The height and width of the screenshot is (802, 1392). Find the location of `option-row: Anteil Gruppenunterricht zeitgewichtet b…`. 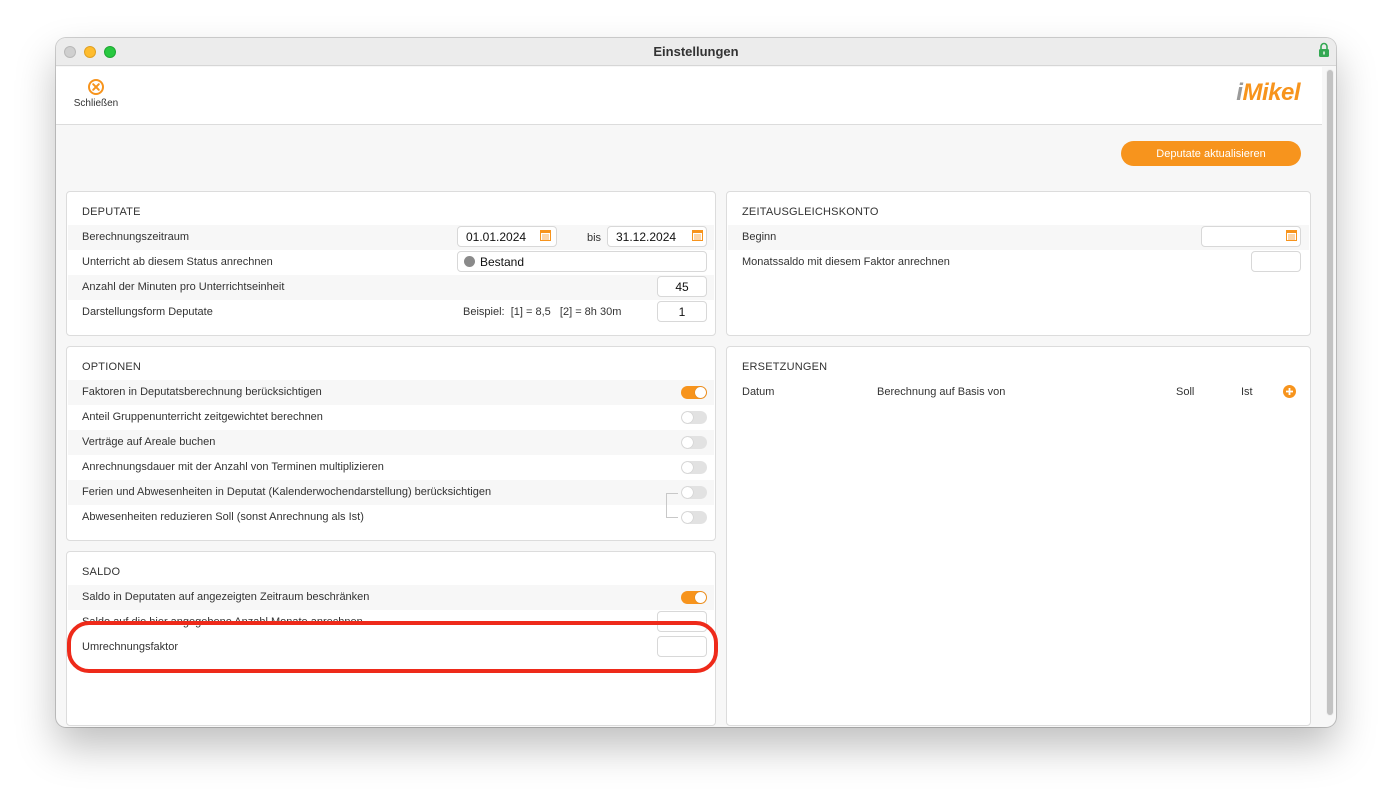

option-row: Anteil Gruppenunterricht zeitgewichtet b… is located at coordinates (391, 417).